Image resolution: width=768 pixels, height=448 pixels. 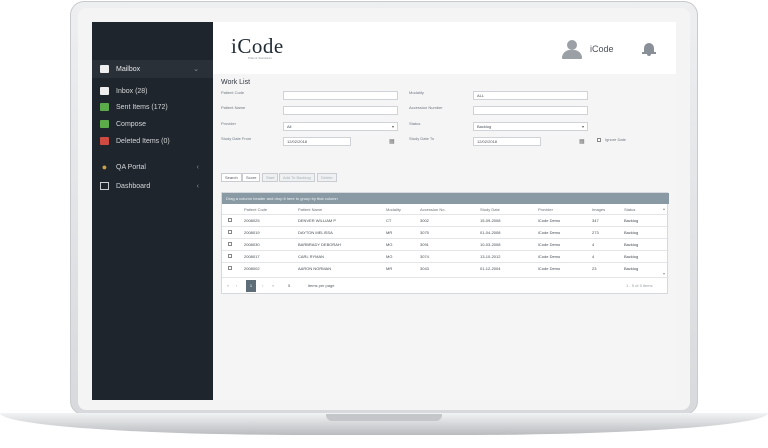 I want to click on cell-patient-code: 2008030, so click(x=252, y=244).